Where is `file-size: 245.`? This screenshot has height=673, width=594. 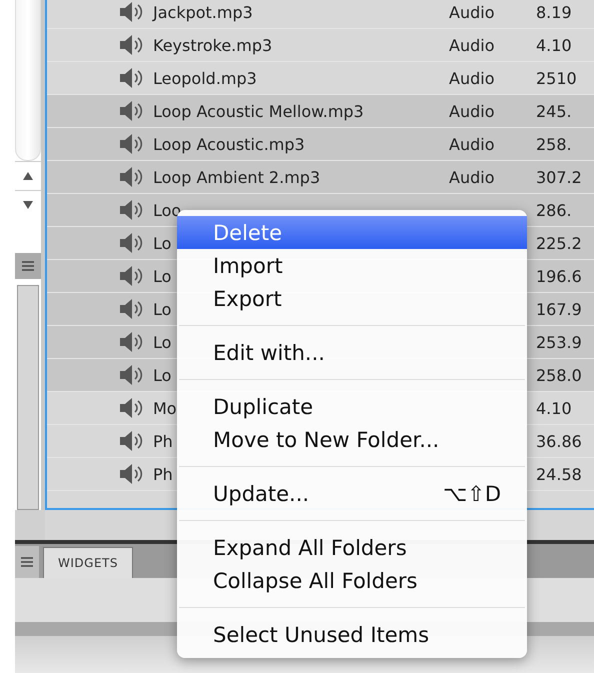
file-size: 245. is located at coordinates (554, 111).